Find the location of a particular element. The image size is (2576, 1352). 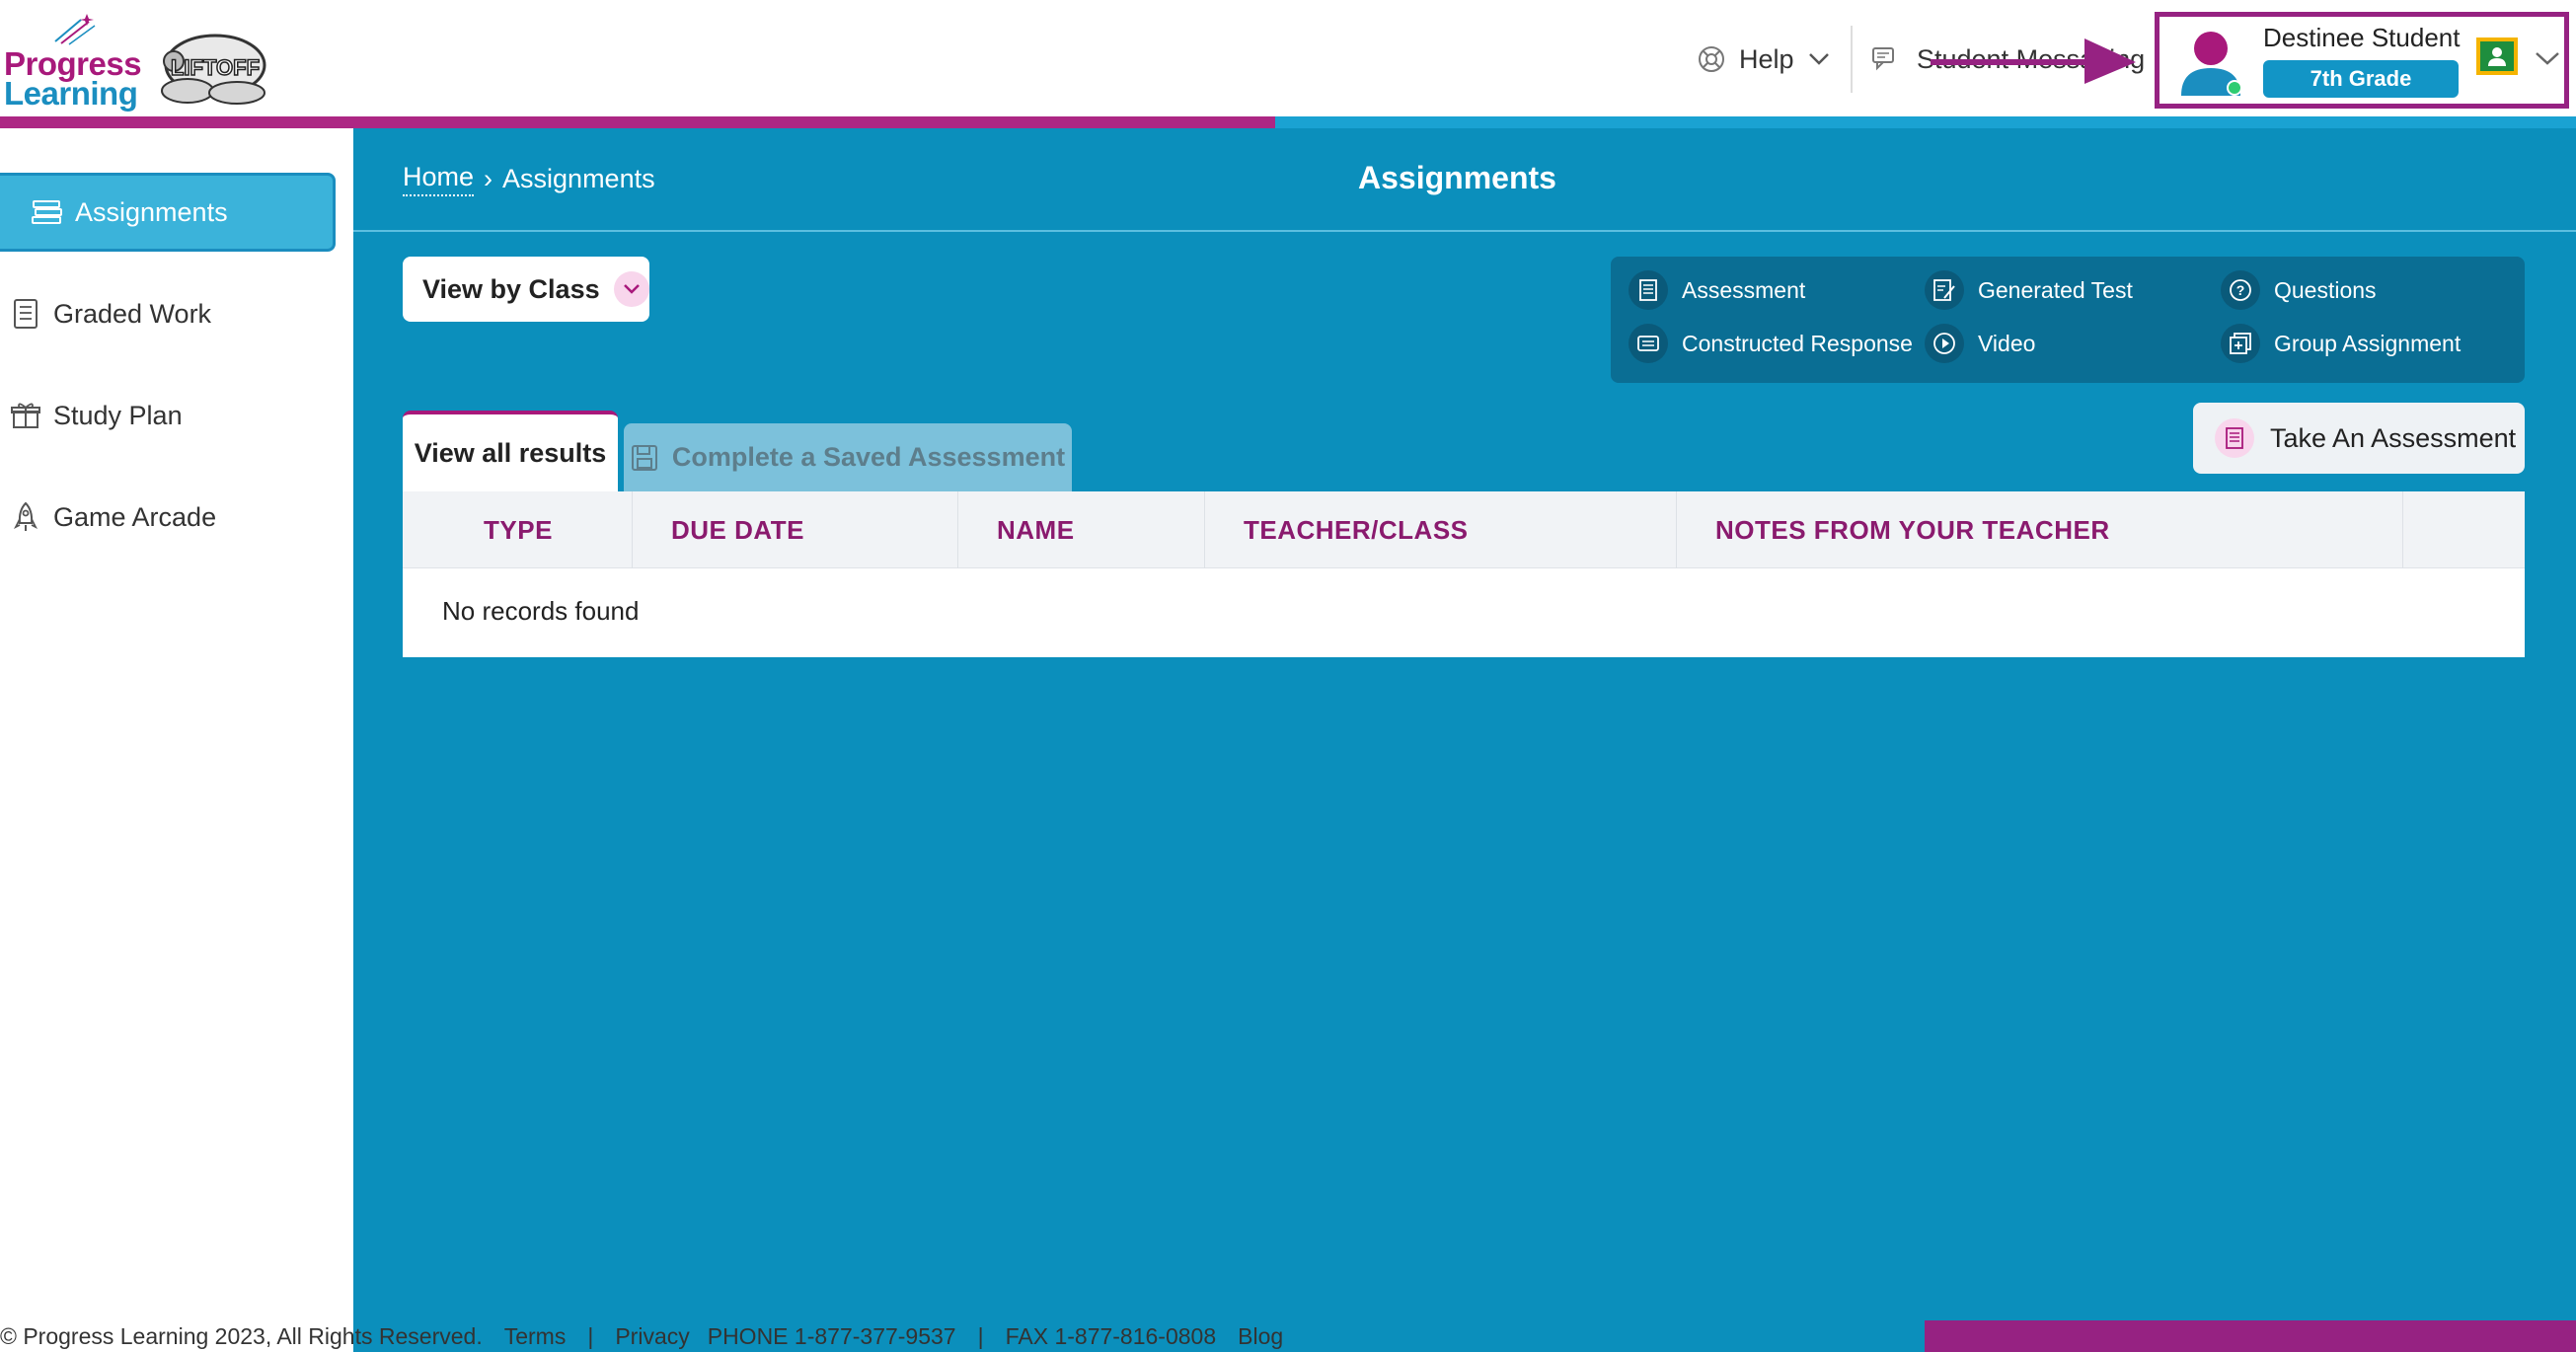

tab-complete-saved-assessment: Complete a Saved Assessment is located at coordinates (848, 457).